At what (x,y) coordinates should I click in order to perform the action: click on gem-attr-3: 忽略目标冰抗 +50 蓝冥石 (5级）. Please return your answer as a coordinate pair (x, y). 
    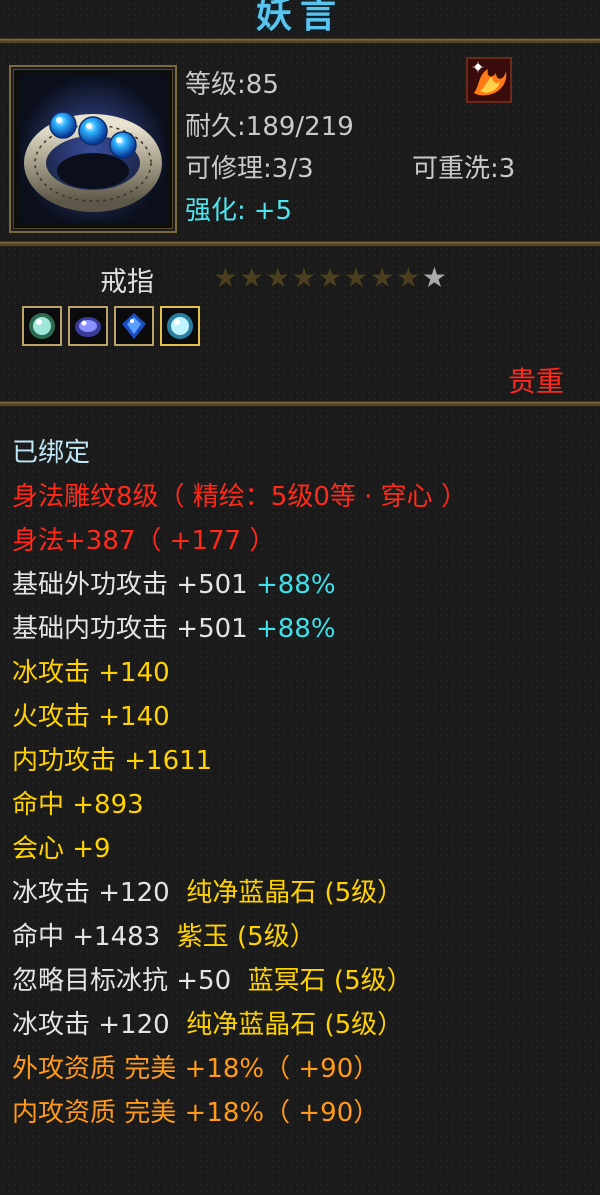
    Looking at the image, I should click on (212, 981).